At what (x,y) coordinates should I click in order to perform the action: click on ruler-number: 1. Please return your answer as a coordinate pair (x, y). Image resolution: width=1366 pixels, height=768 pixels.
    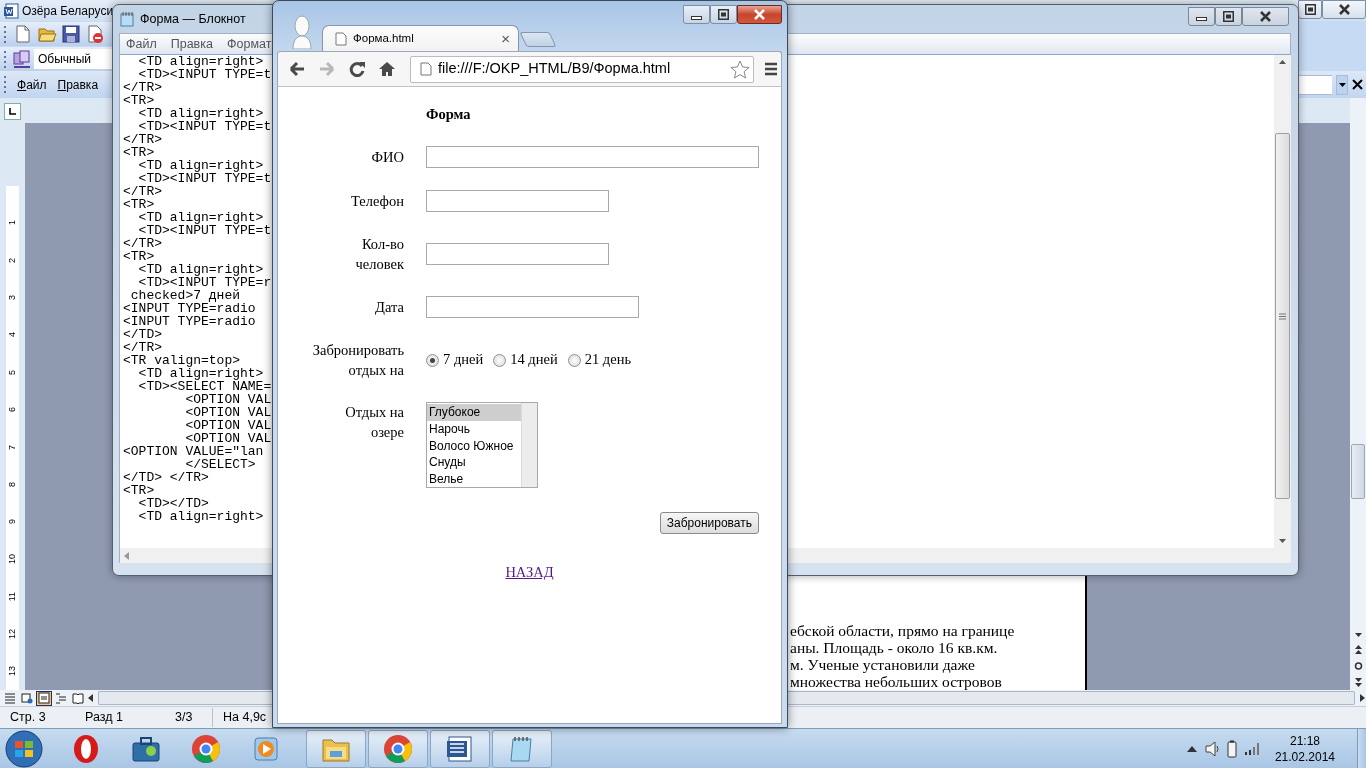
    Looking at the image, I should click on (12, 223).